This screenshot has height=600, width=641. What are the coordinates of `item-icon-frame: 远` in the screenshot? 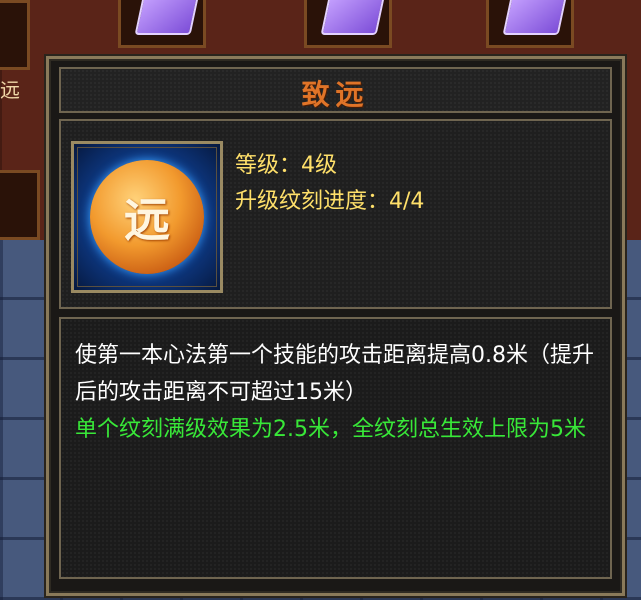 It's located at (147, 217).